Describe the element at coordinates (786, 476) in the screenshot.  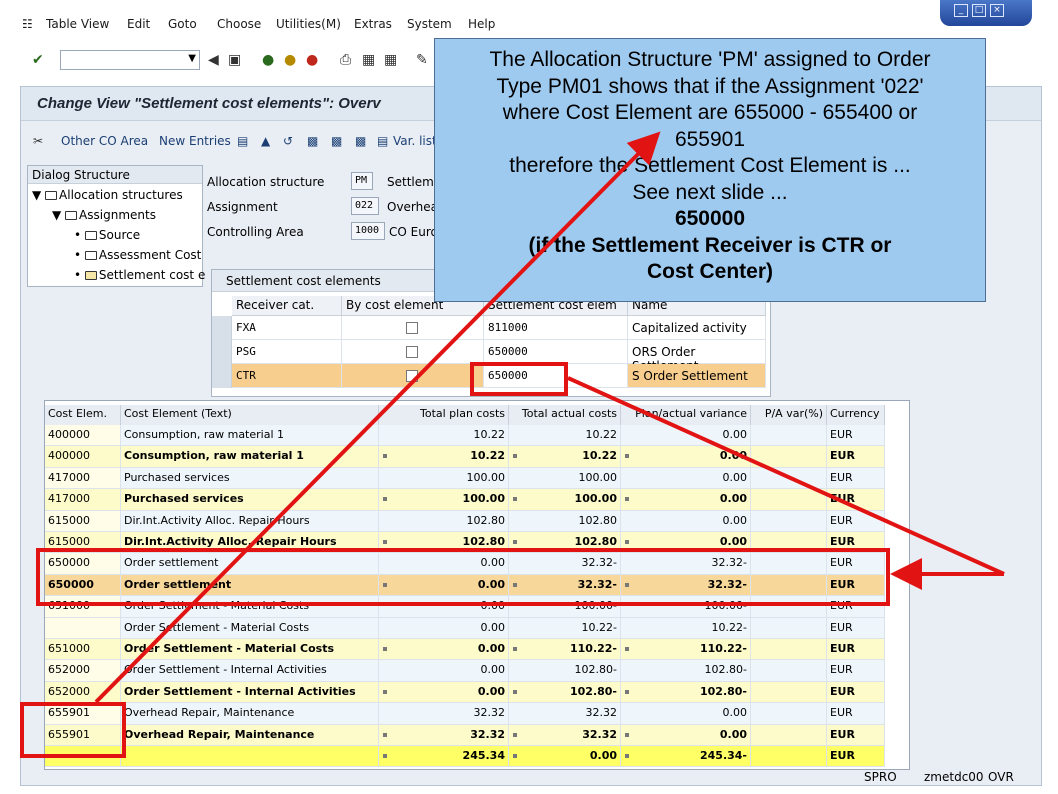
I see `arrow-line-right` at that location.